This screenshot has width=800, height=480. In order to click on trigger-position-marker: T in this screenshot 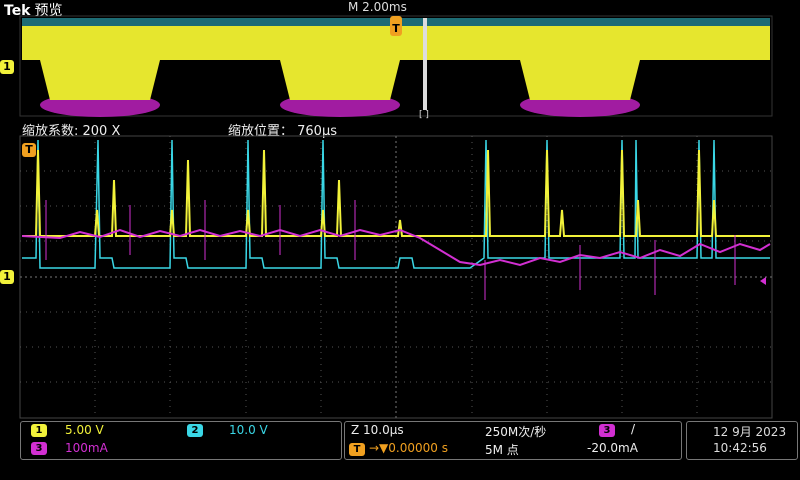, I will do `click(396, 26)`.